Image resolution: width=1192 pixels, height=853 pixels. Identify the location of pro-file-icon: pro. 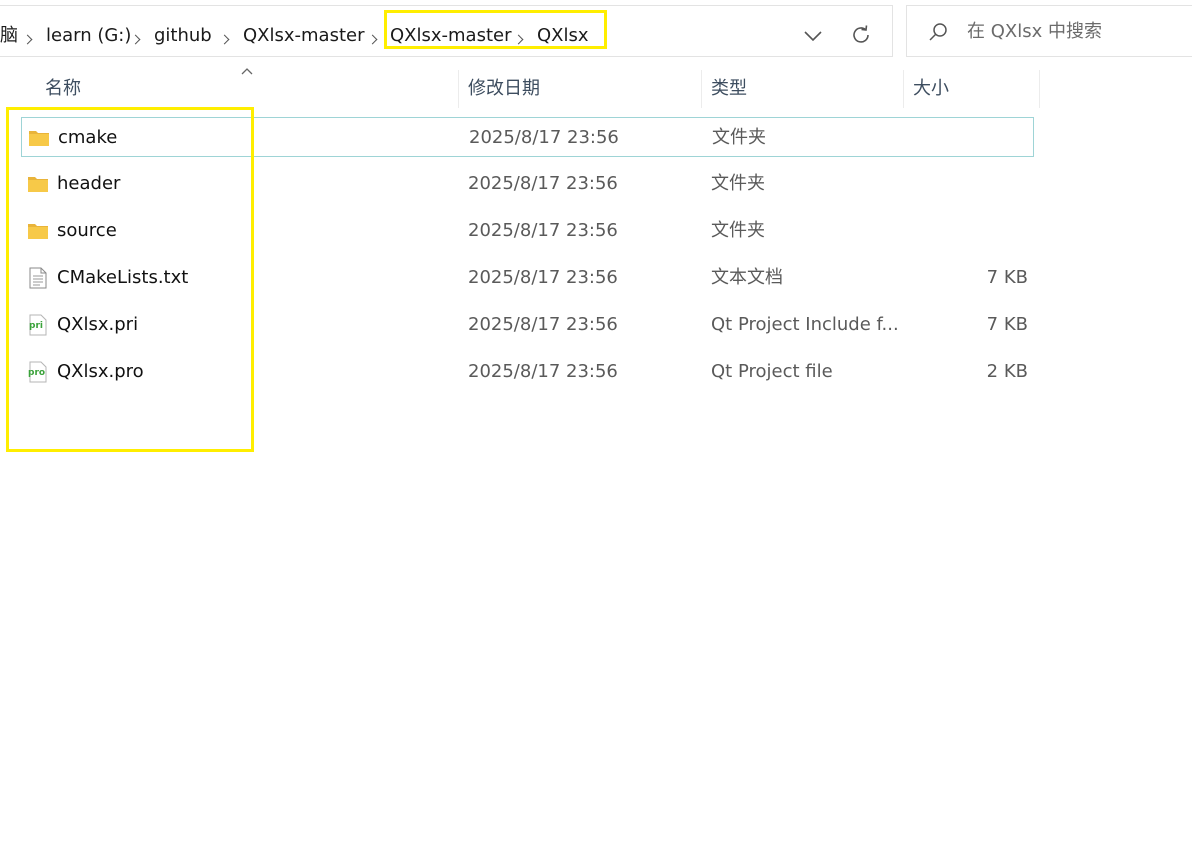
(37, 372).